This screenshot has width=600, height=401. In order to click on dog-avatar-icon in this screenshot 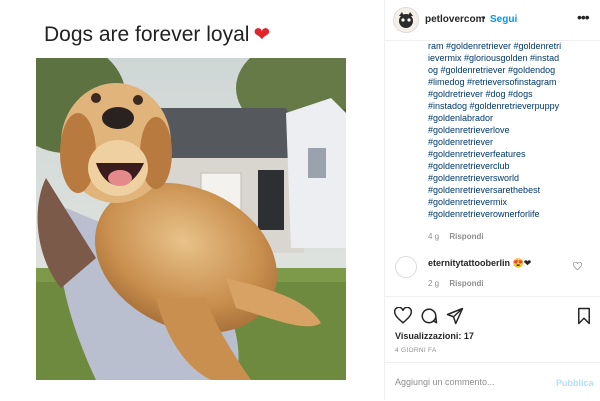, I will do `click(406, 20)`.